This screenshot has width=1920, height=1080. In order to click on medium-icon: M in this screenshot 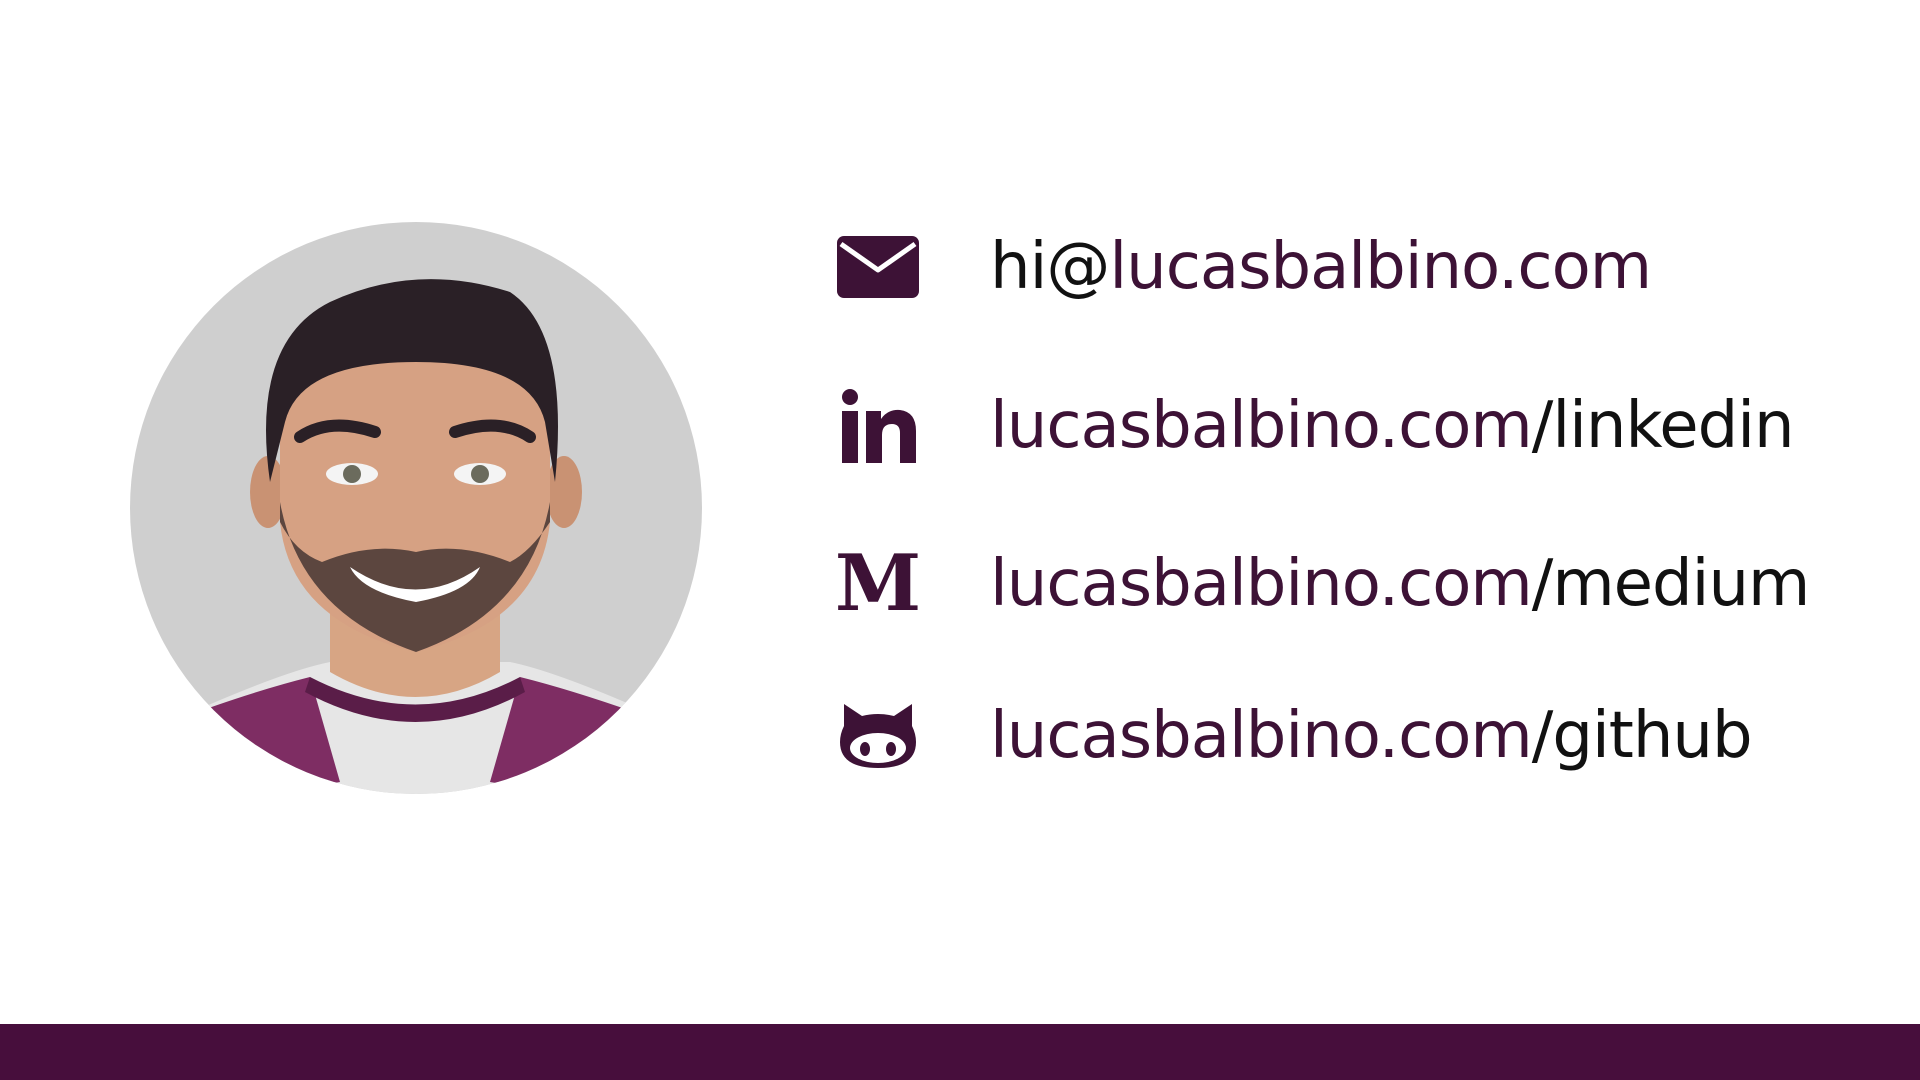, I will do `click(878, 583)`.